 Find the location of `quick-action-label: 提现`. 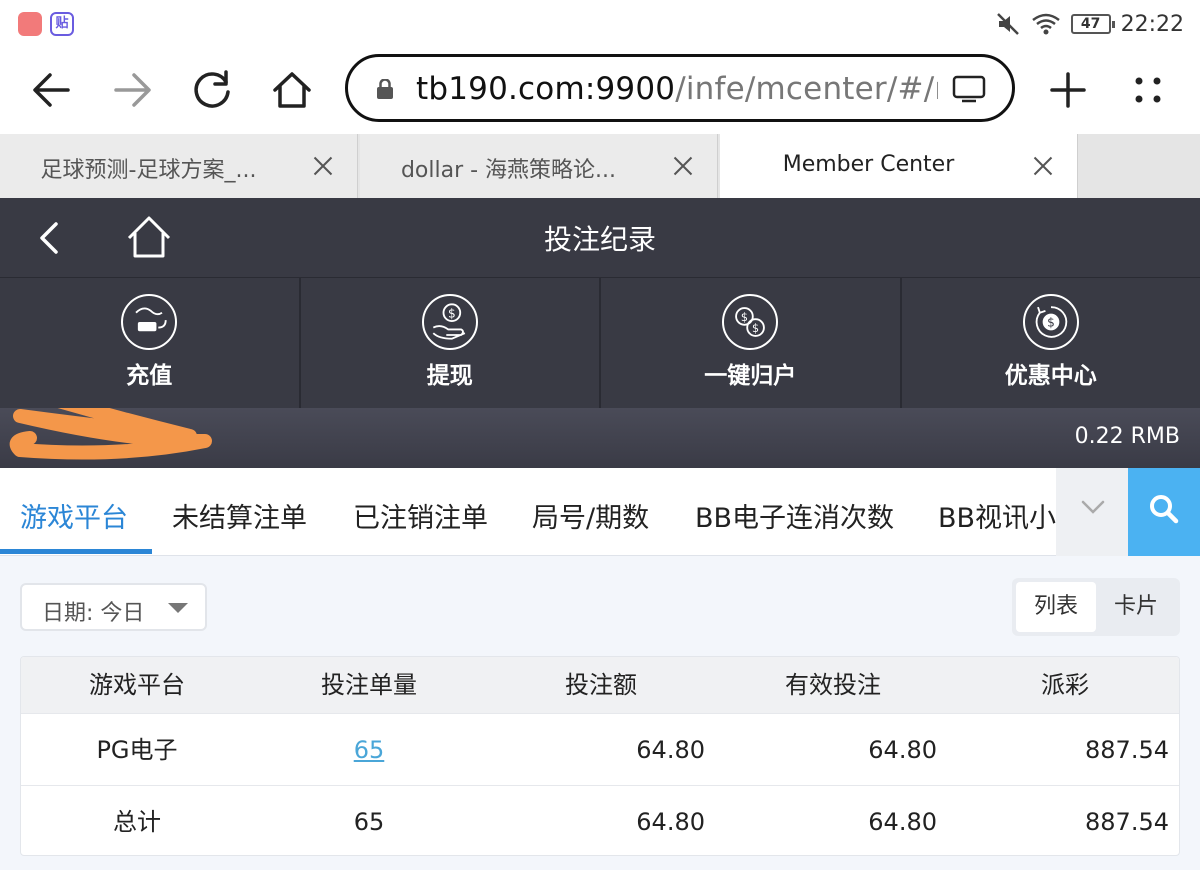

quick-action-label: 提现 is located at coordinates (449, 376).